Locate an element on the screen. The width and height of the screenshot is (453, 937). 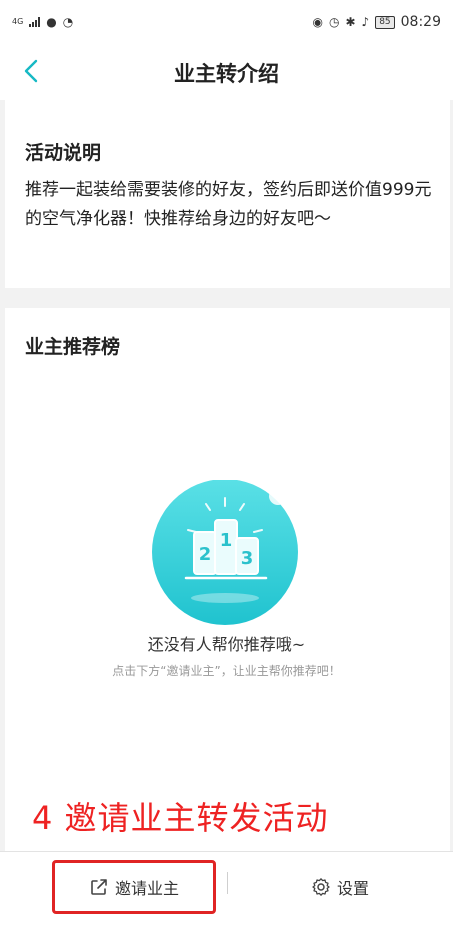
bluetooth-icon: ✱ is located at coordinates (350, 22).